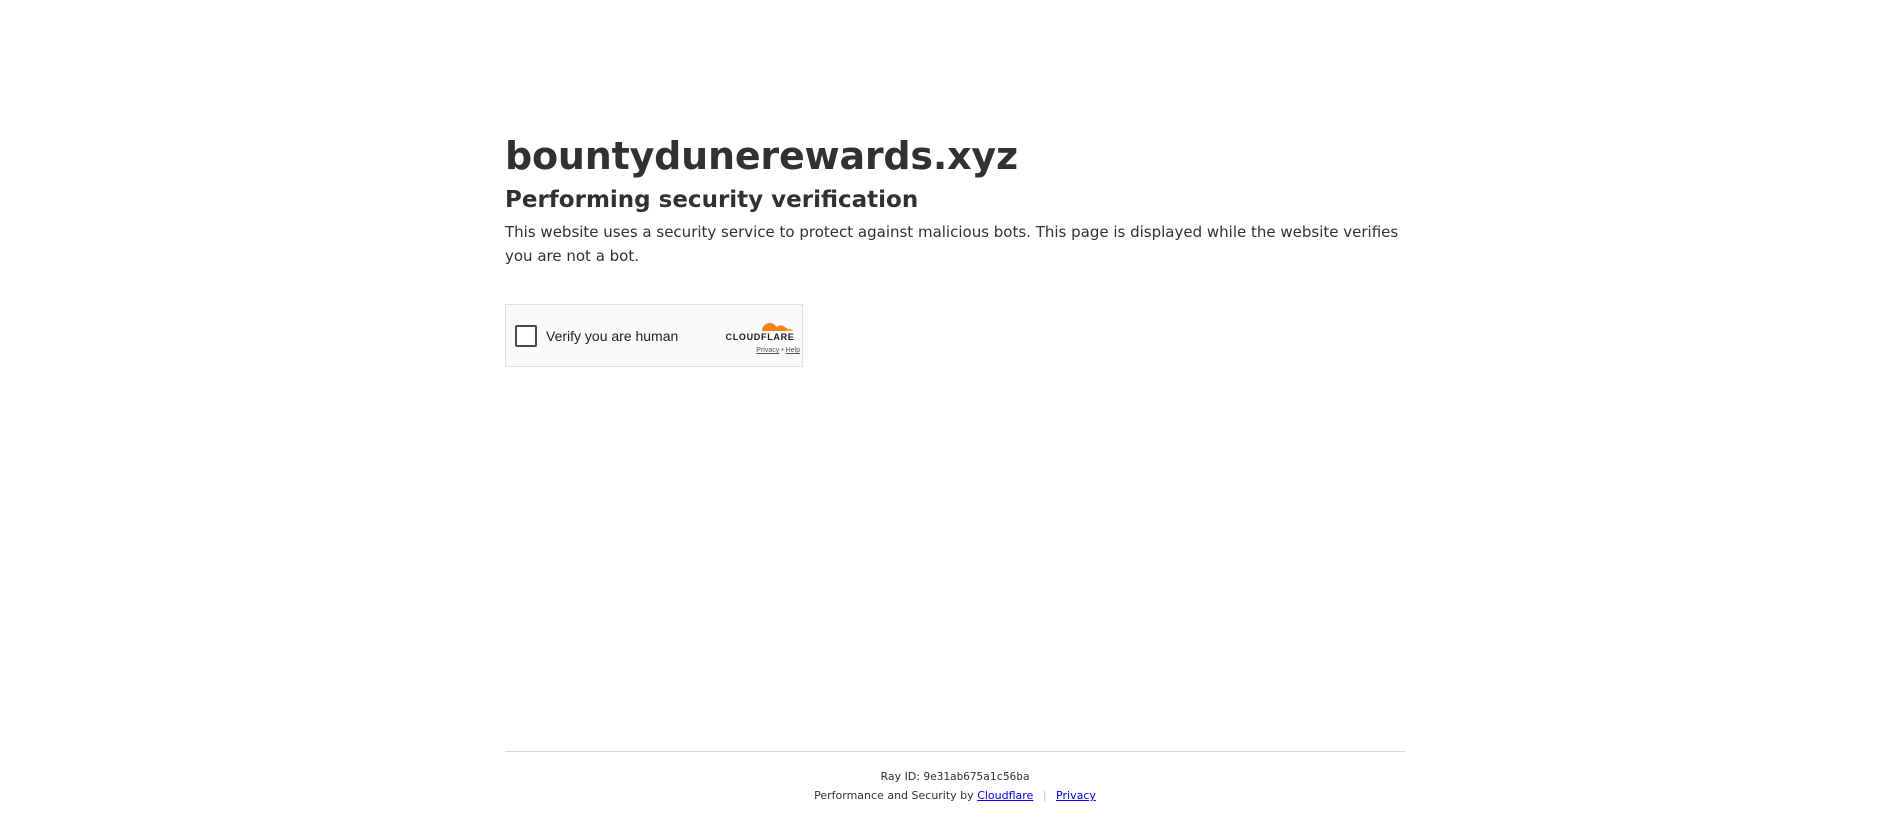 This screenshot has height=818, width=1902. What do you see at coordinates (526, 336) in the screenshot?
I see `verify-checkbox` at bounding box center [526, 336].